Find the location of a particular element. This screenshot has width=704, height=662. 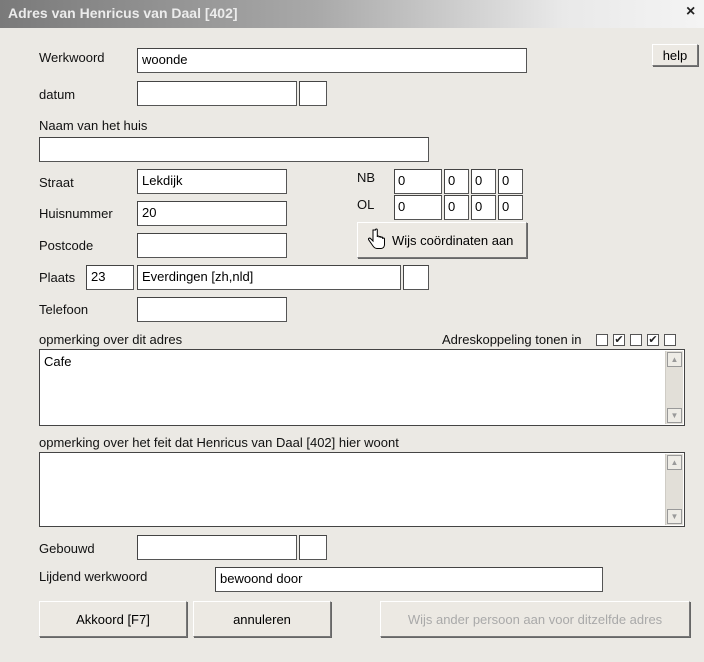

gebouwd-extra-field is located at coordinates (313, 547).